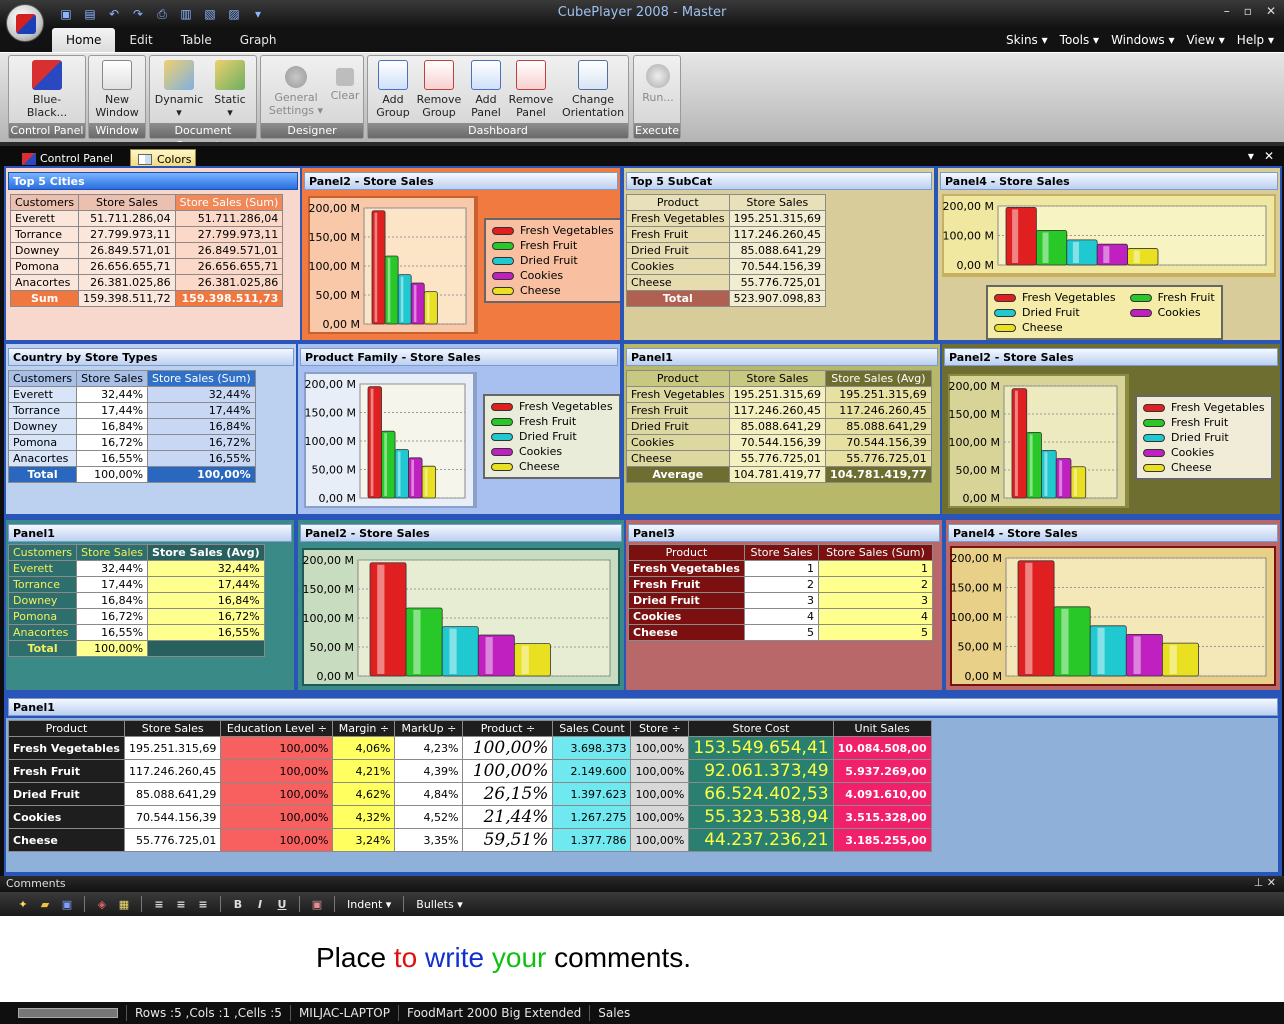  What do you see at coordinates (1271, 11) in the screenshot?
I see `close-button: ✕` at bounding box center [1271, 11].